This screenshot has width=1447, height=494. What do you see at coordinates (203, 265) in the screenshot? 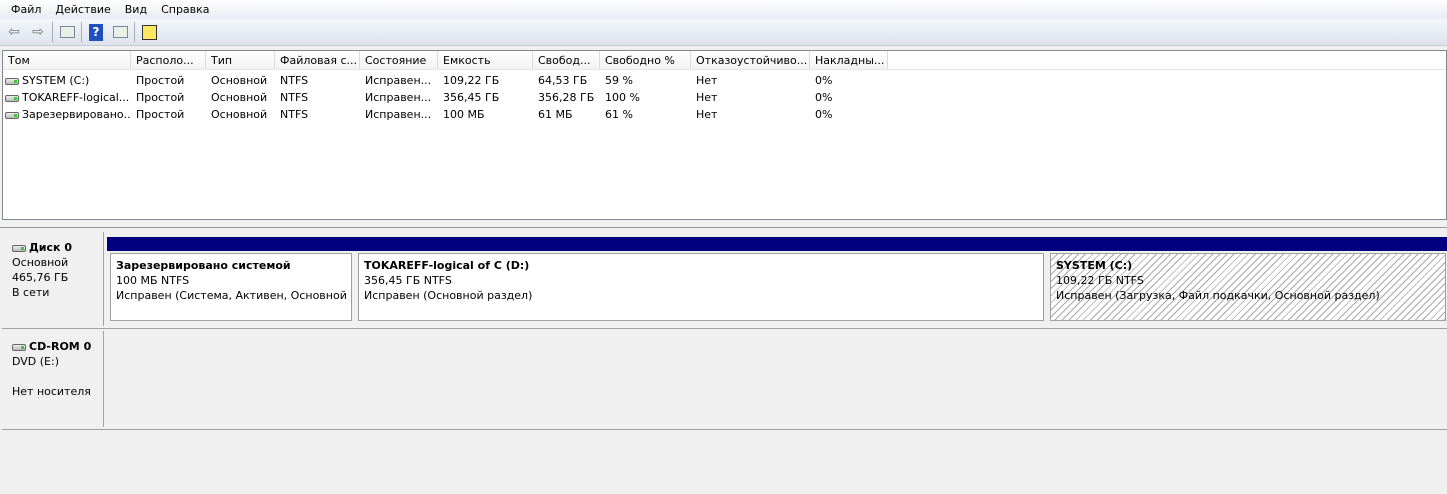
I see `partition-title: Зарезервировано системой` at bounding box center [203, 265].